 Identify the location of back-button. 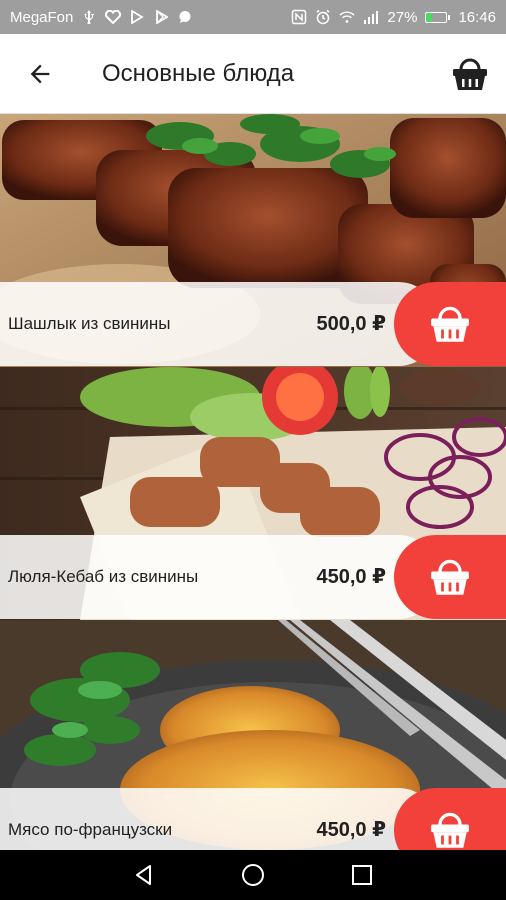
(40, 74).